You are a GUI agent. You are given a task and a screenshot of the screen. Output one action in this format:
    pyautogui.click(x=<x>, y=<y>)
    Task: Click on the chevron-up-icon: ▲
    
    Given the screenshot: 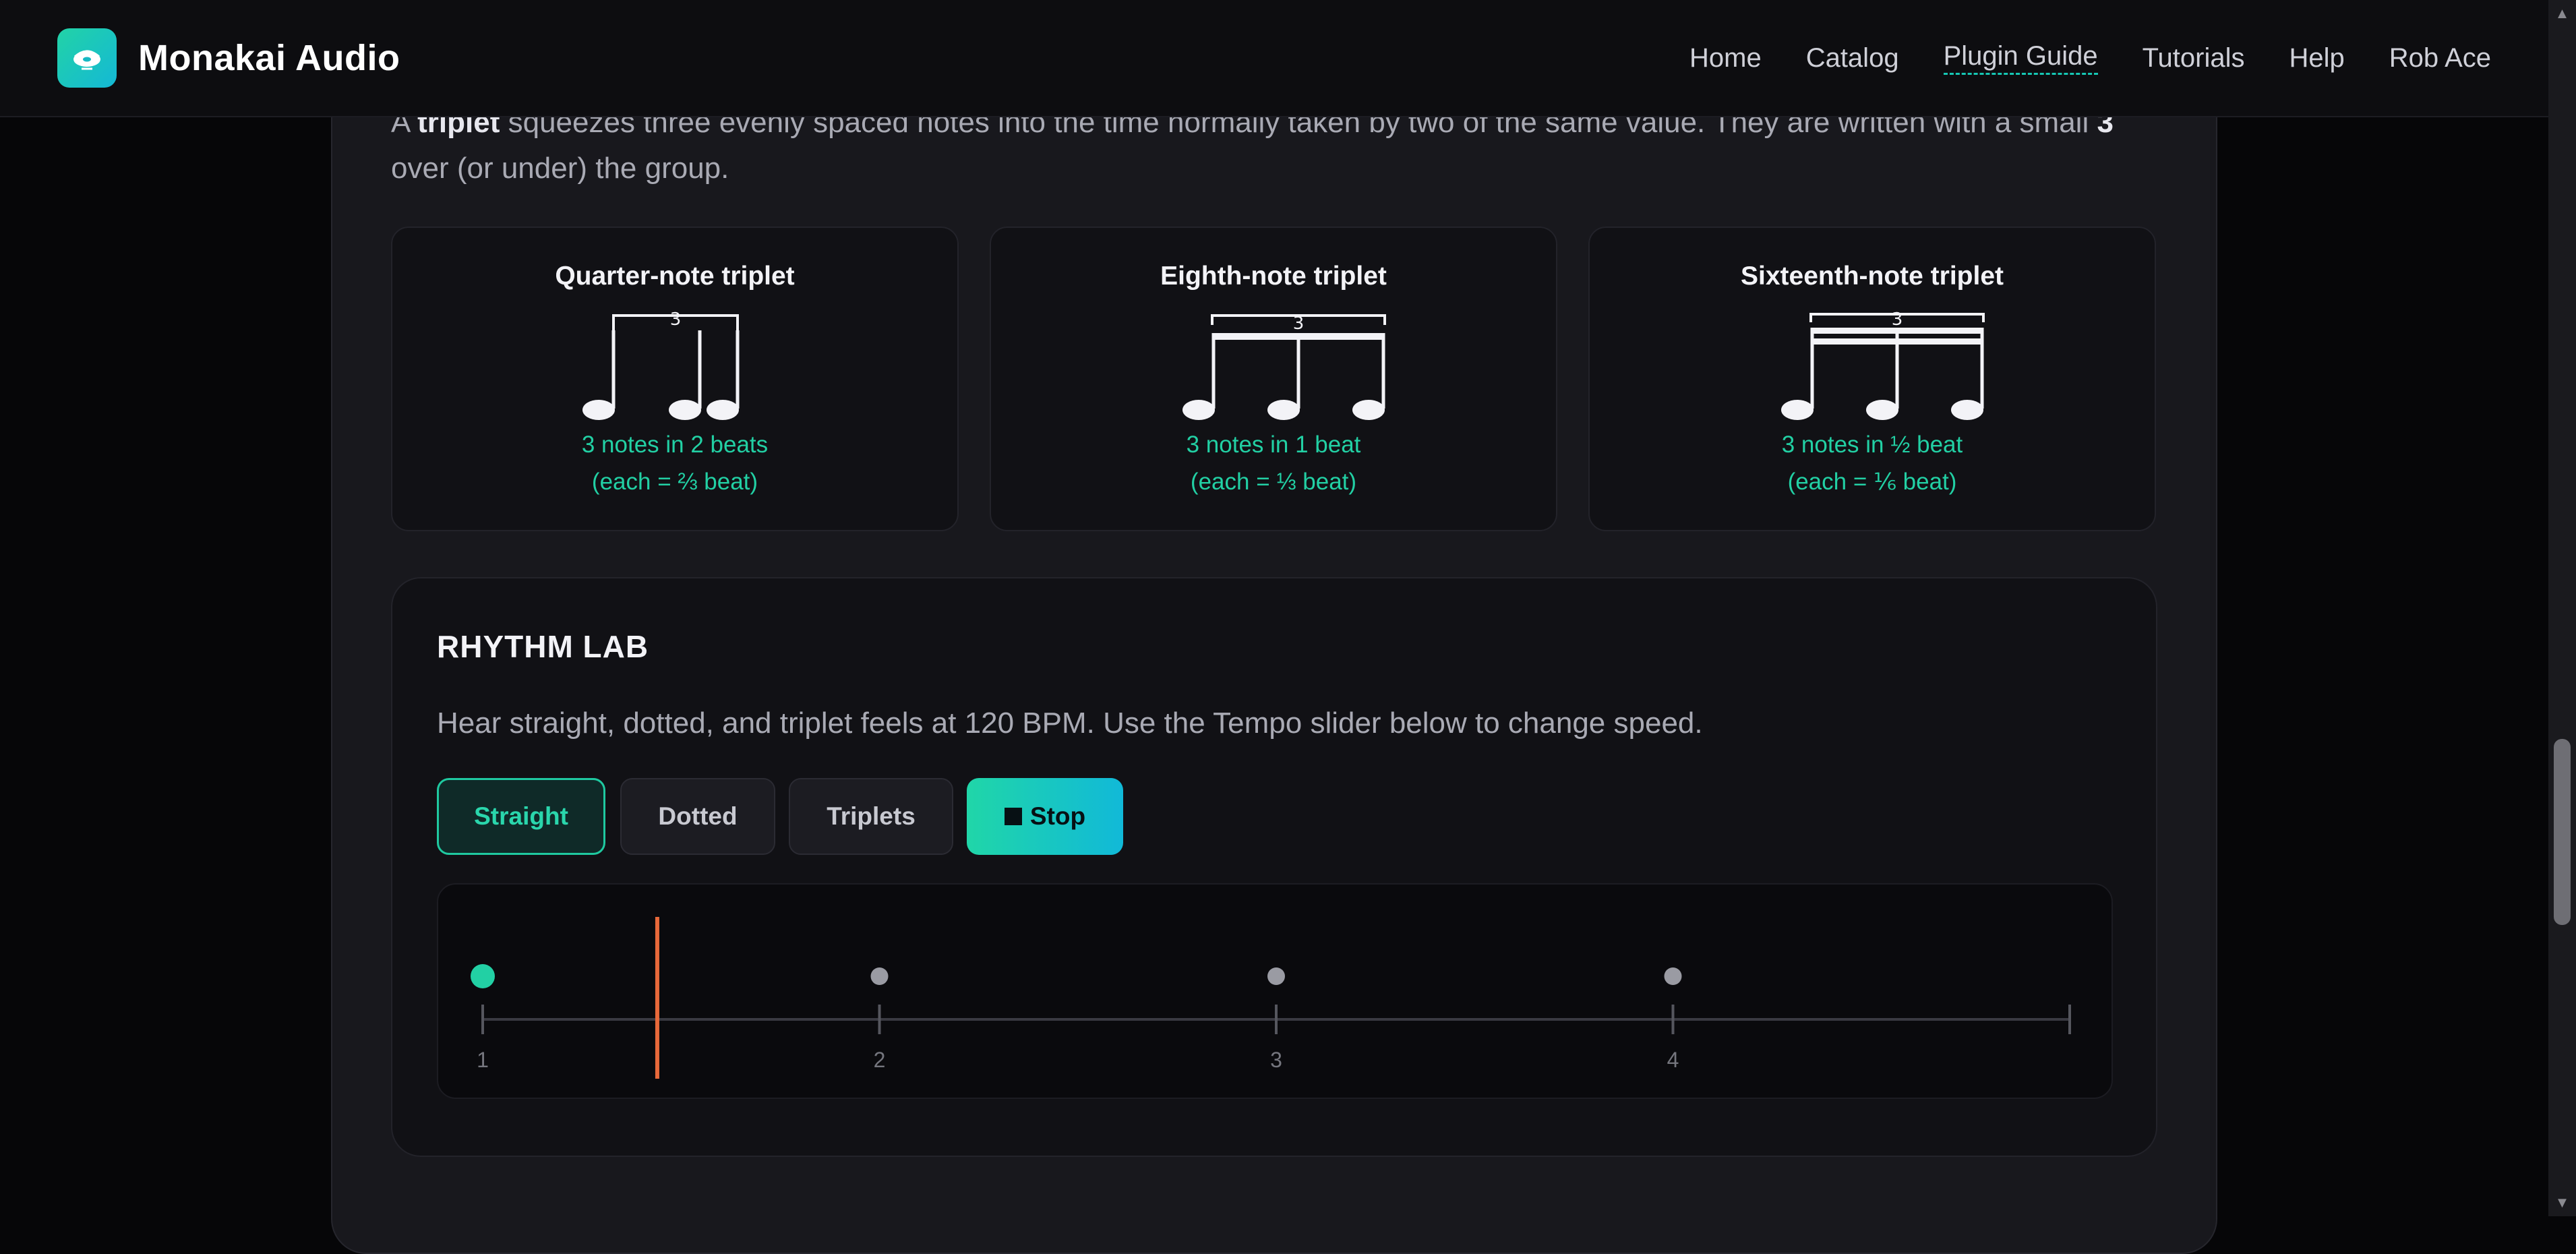 What is the action you would take?
    pyautogui.click(x=2562, y=13)
    